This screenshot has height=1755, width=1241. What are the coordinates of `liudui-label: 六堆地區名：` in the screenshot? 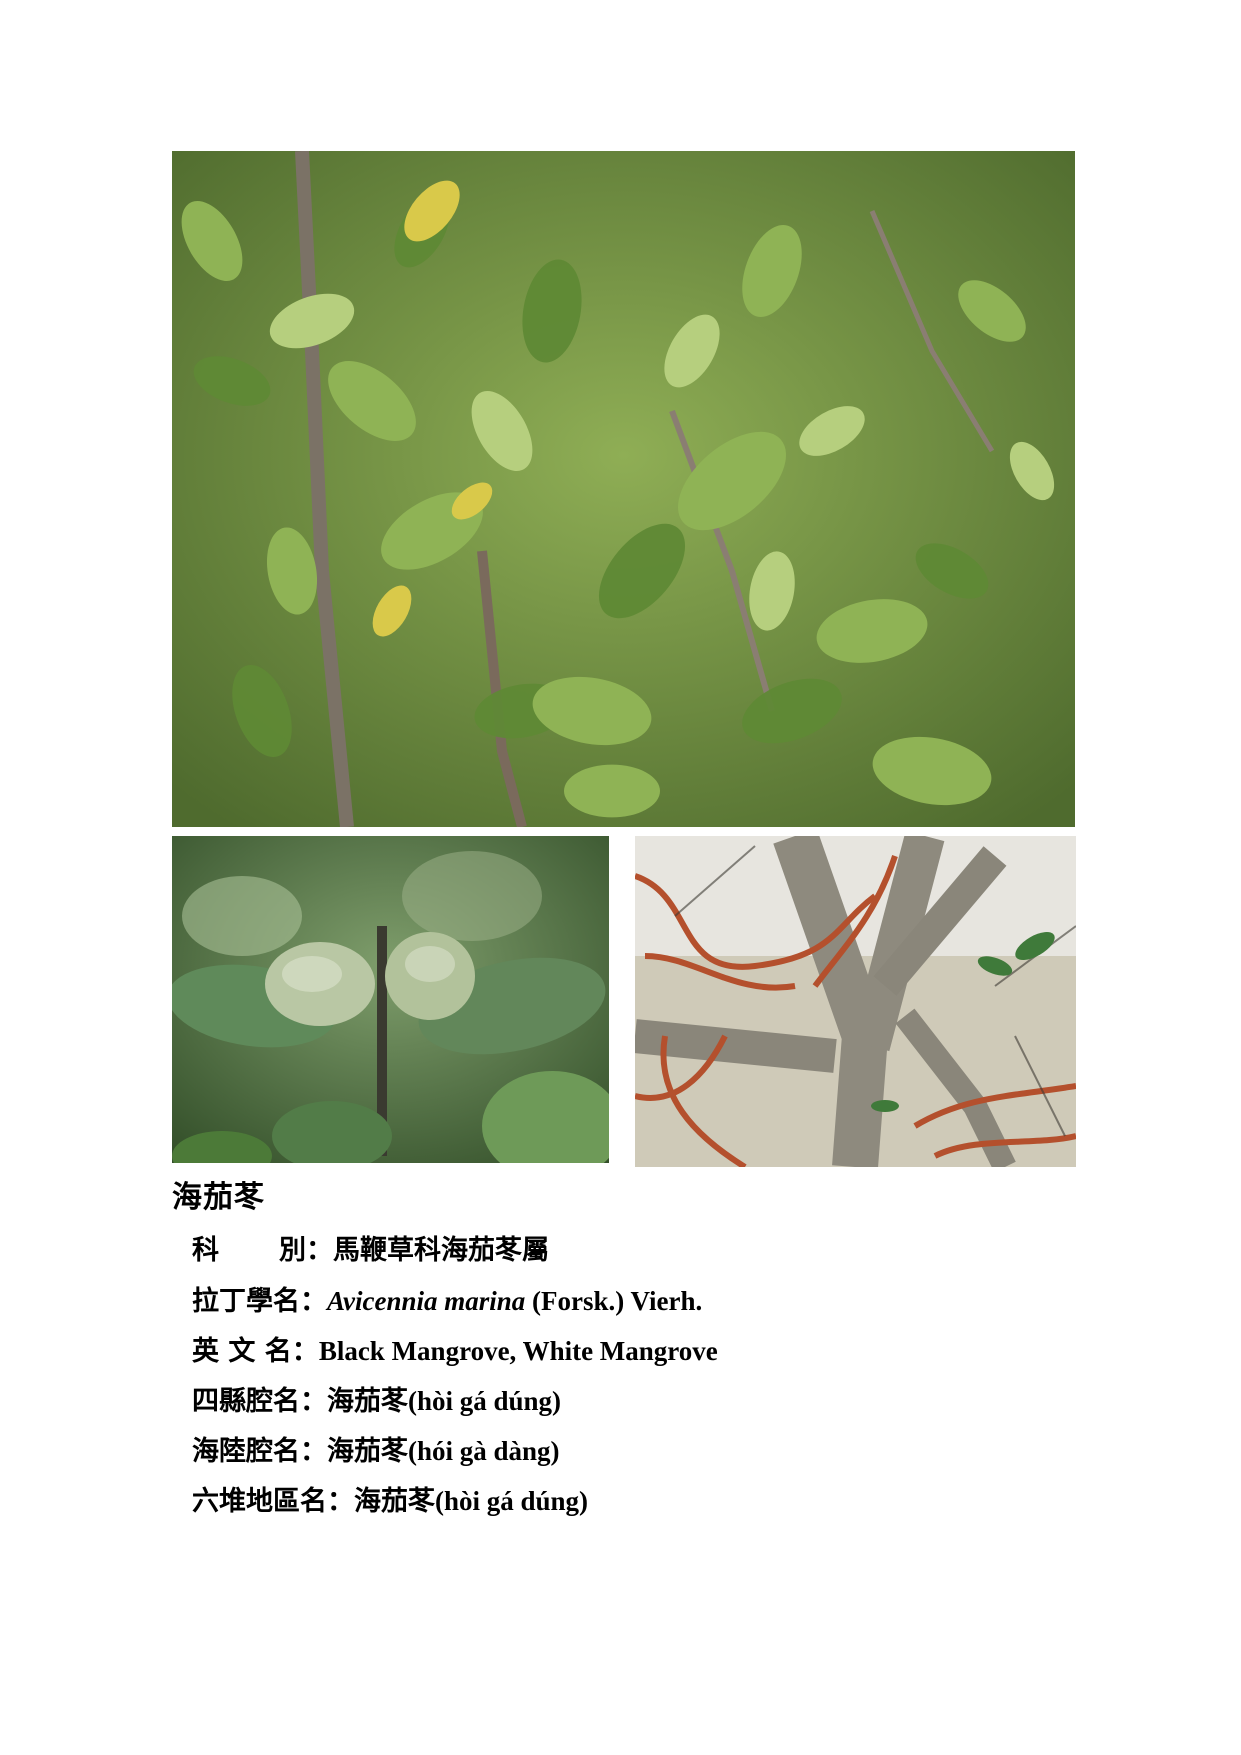 It's located at (273, 1501).